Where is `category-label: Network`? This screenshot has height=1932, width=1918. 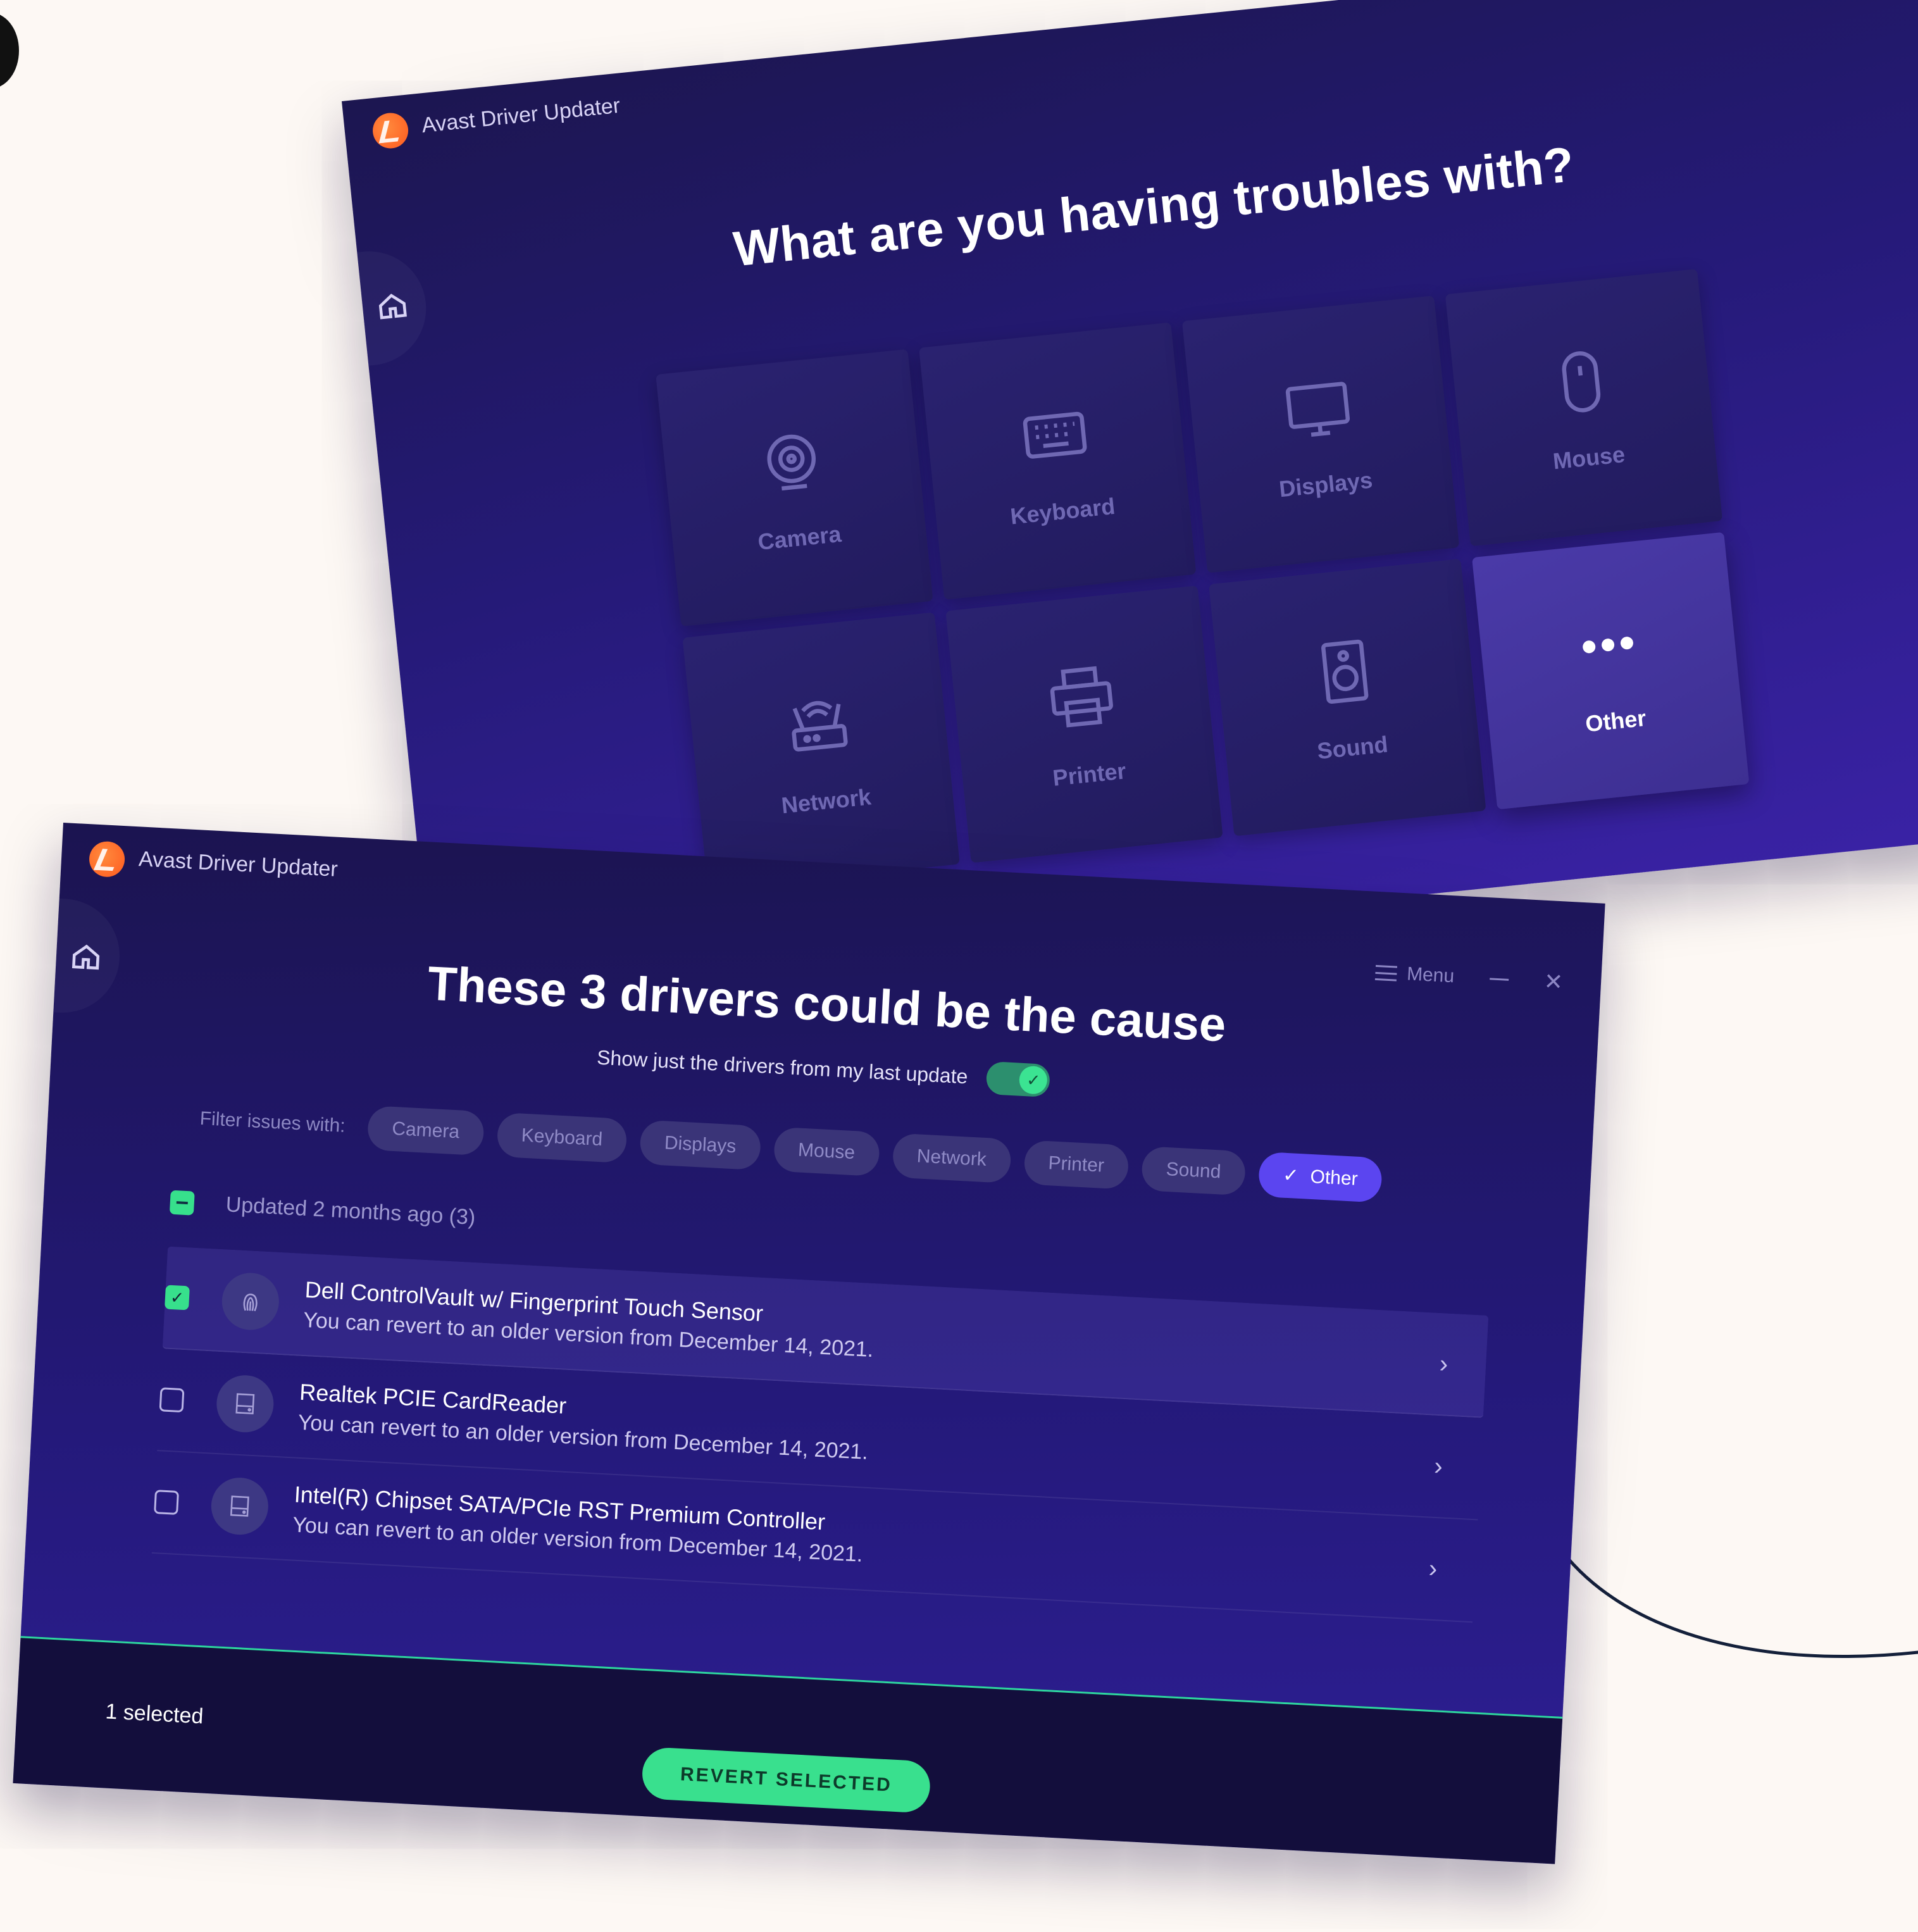
category-label: Network is located at coordinates (826, 801).